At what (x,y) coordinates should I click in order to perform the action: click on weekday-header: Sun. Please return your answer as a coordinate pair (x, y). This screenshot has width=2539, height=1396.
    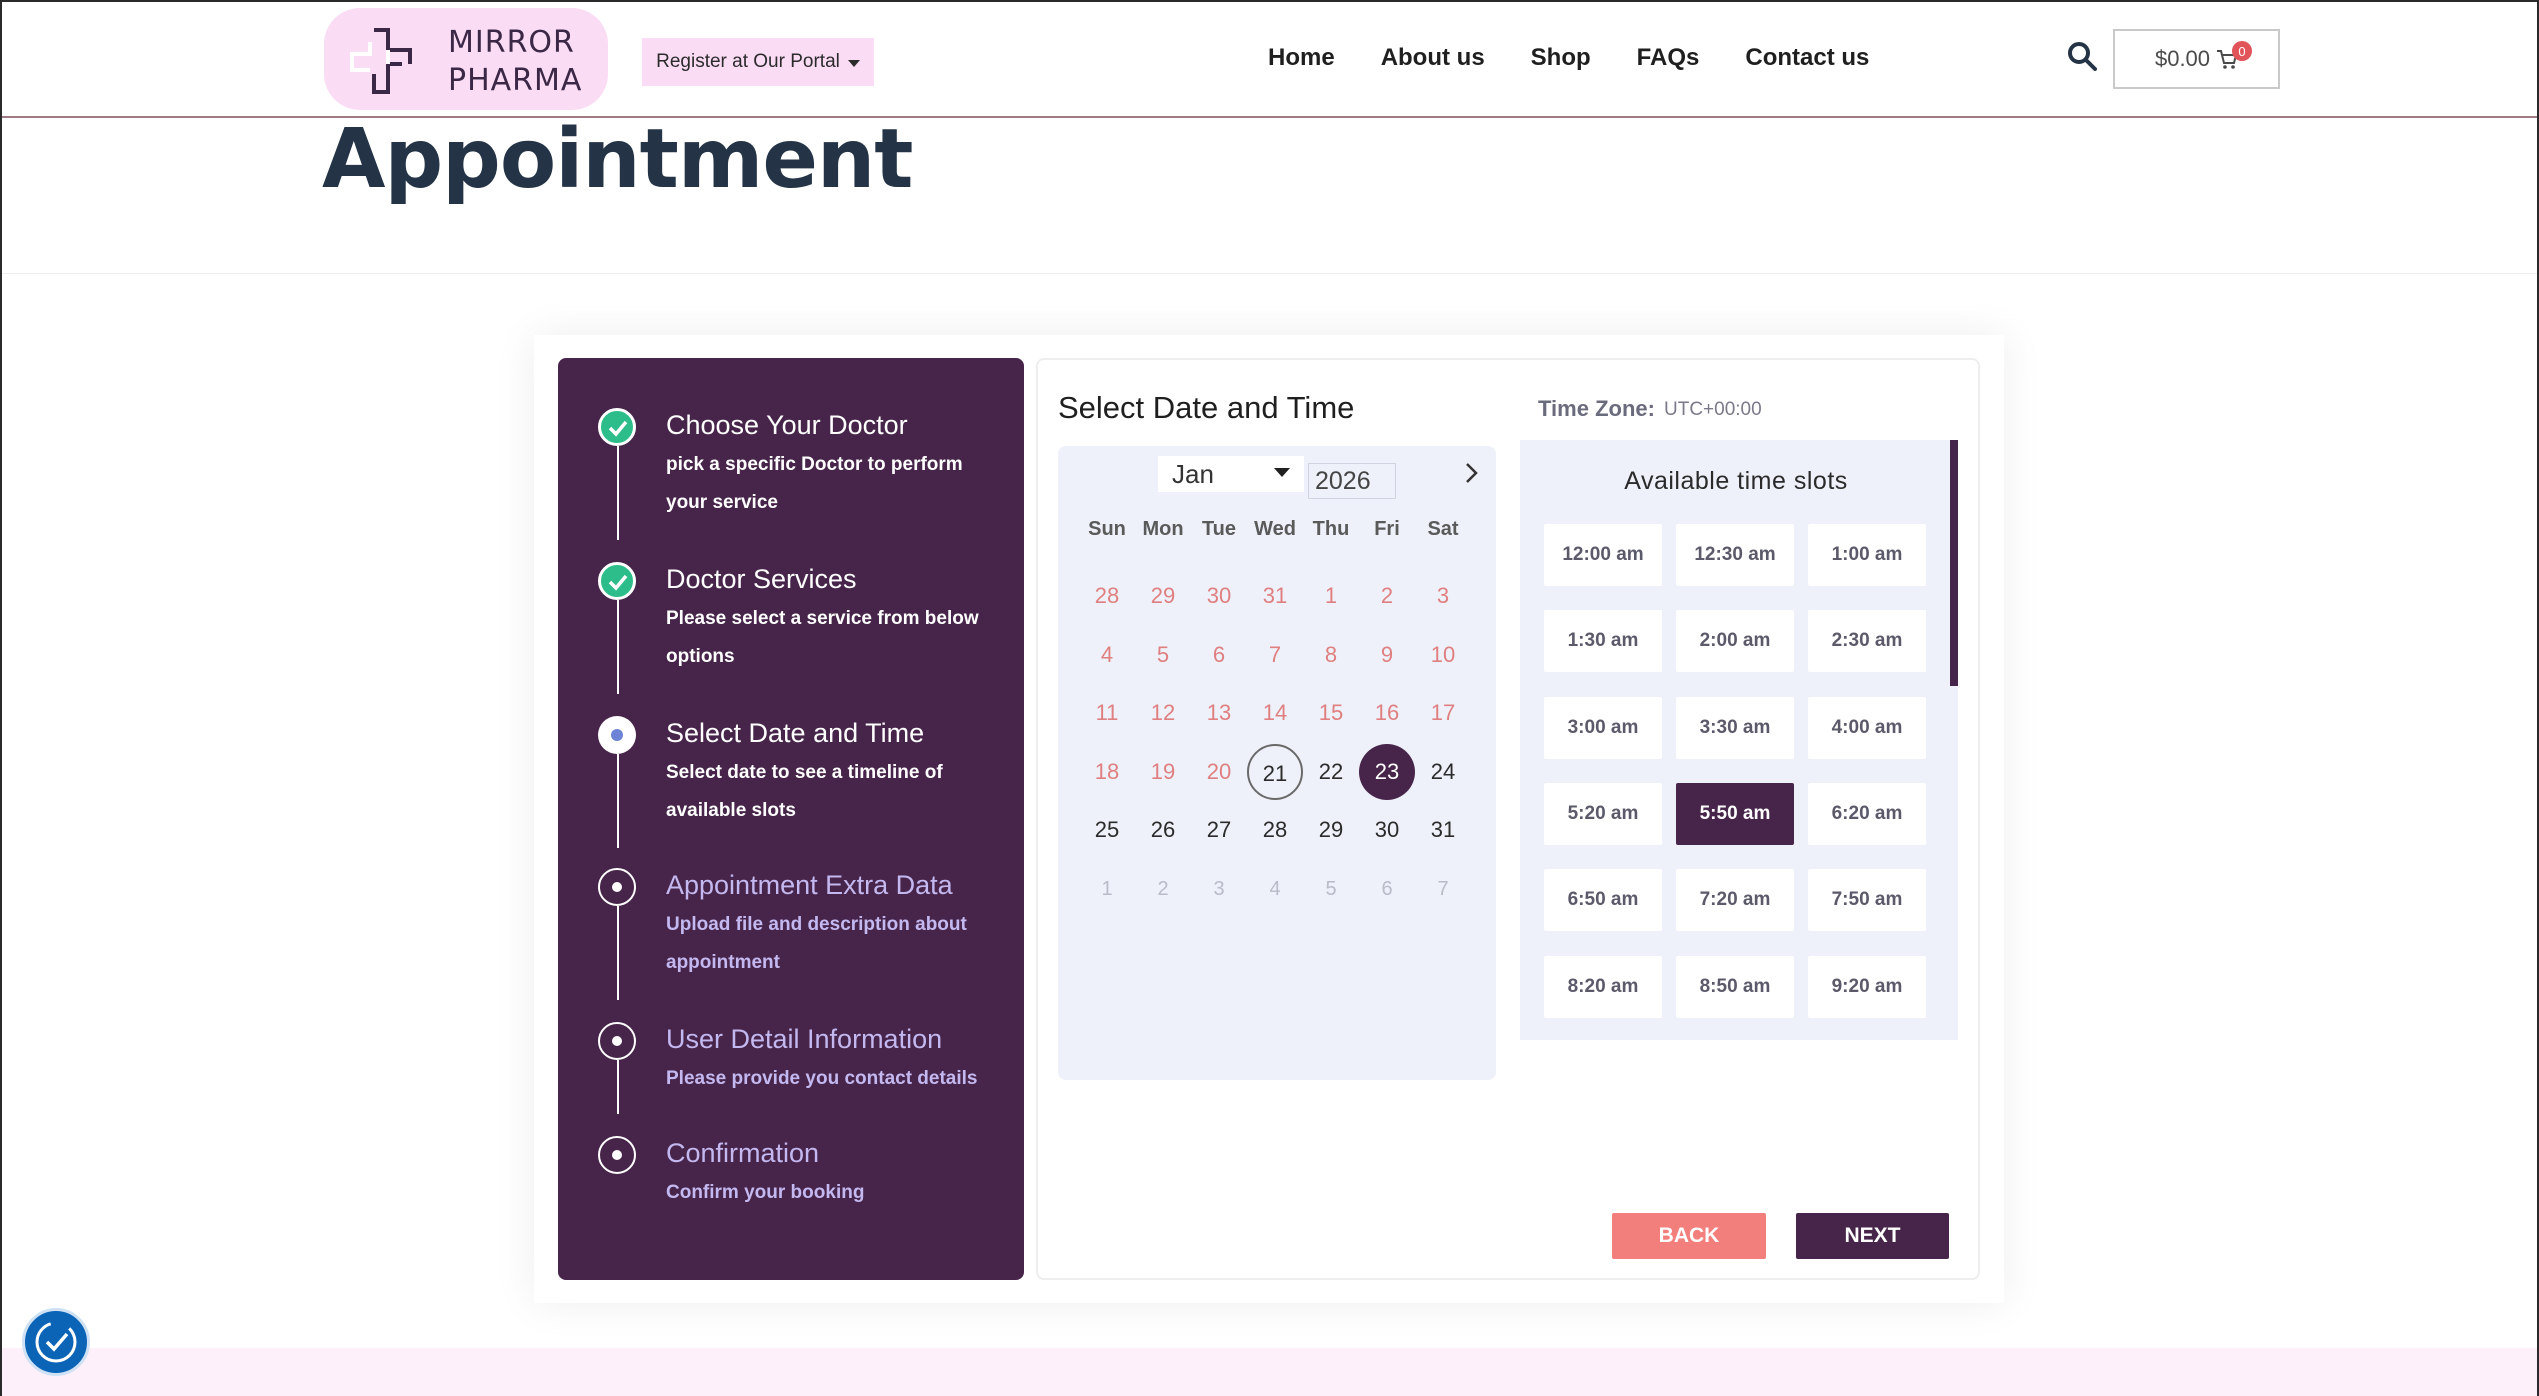
    Looking at the image, I should click on (1107, 529).